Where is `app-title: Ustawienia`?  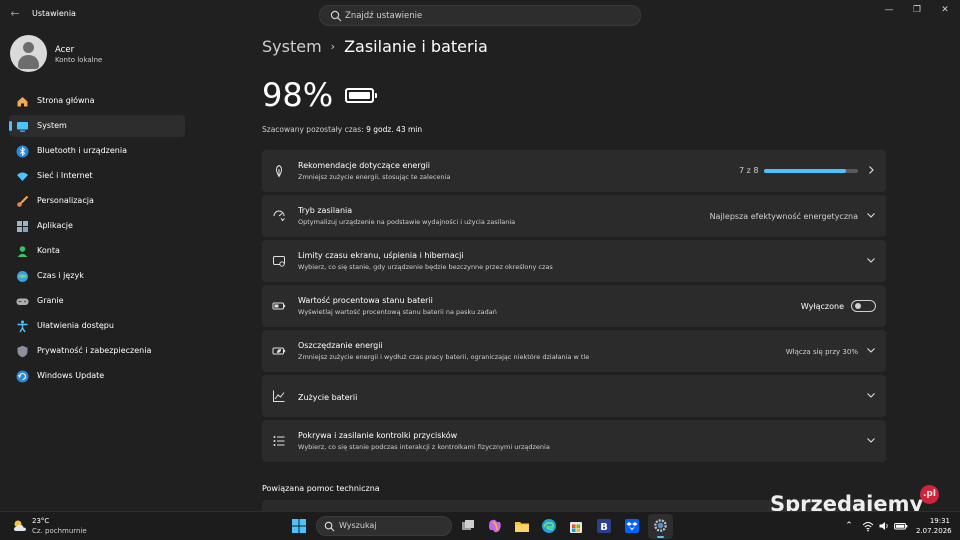
app-title: Ustawienia is located at coordinates (54, 13).